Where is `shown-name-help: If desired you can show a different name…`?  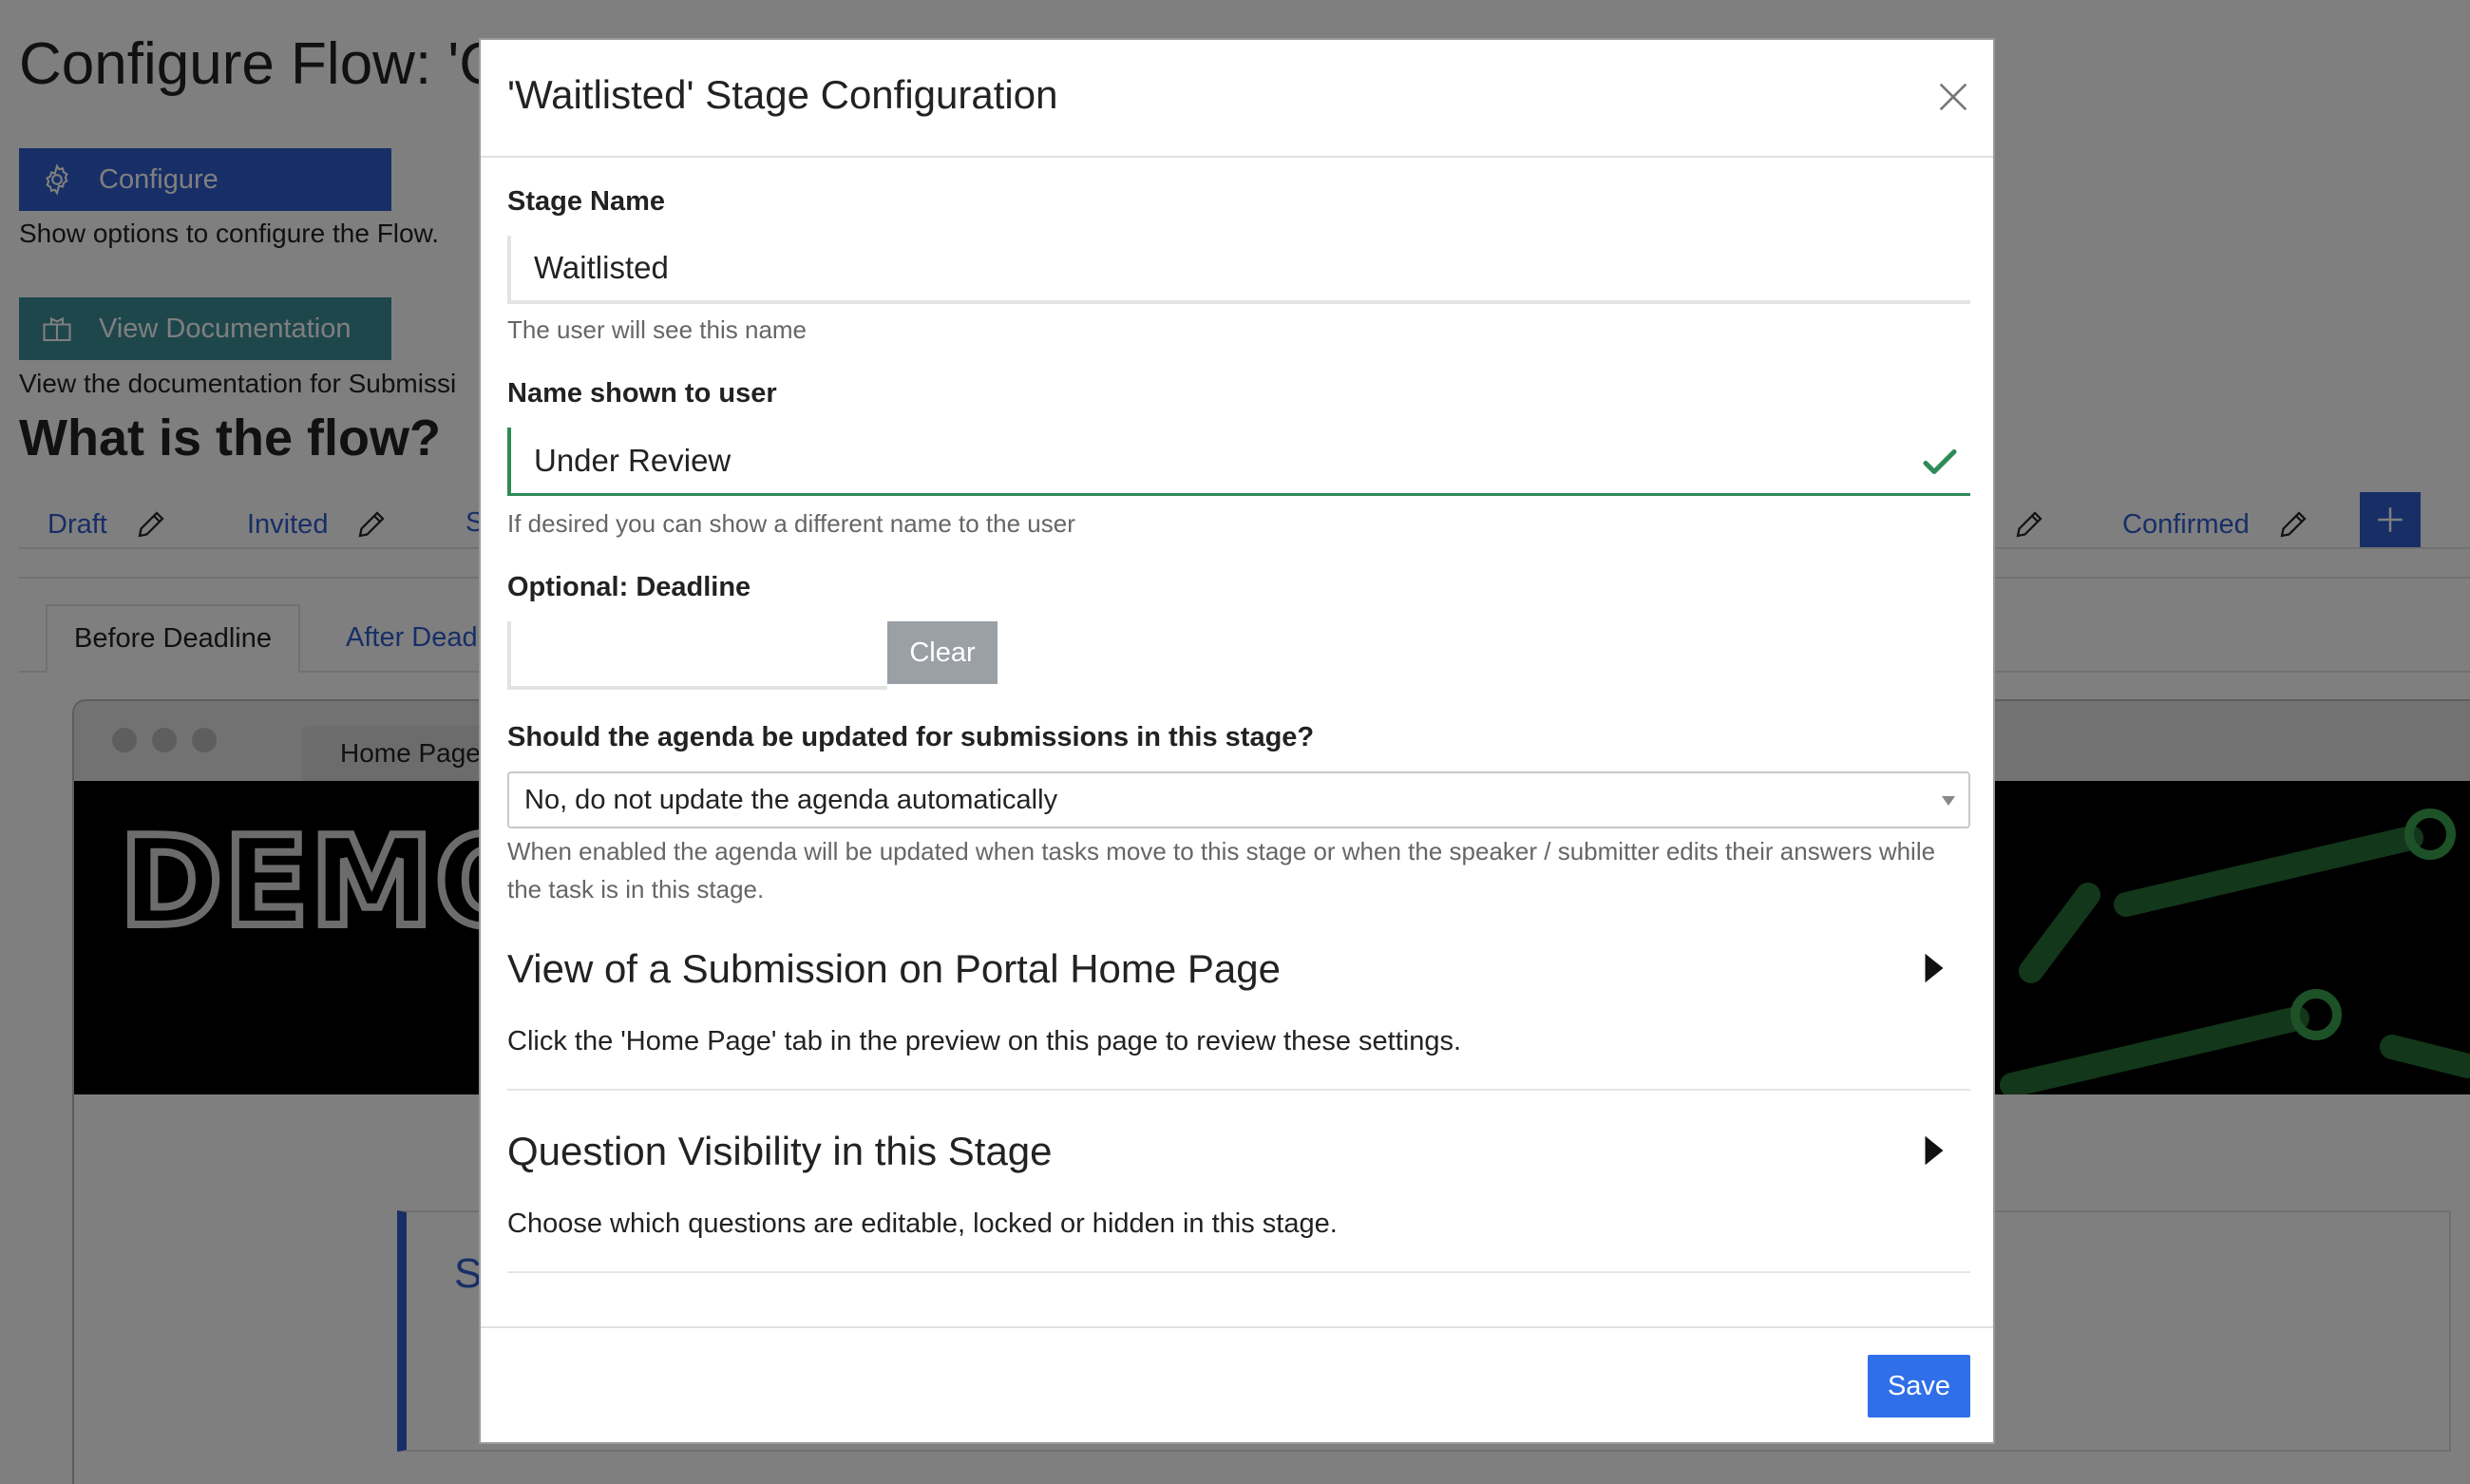
shown-name-help: If desired you can show a different name… is located at coordinates (791, 523).